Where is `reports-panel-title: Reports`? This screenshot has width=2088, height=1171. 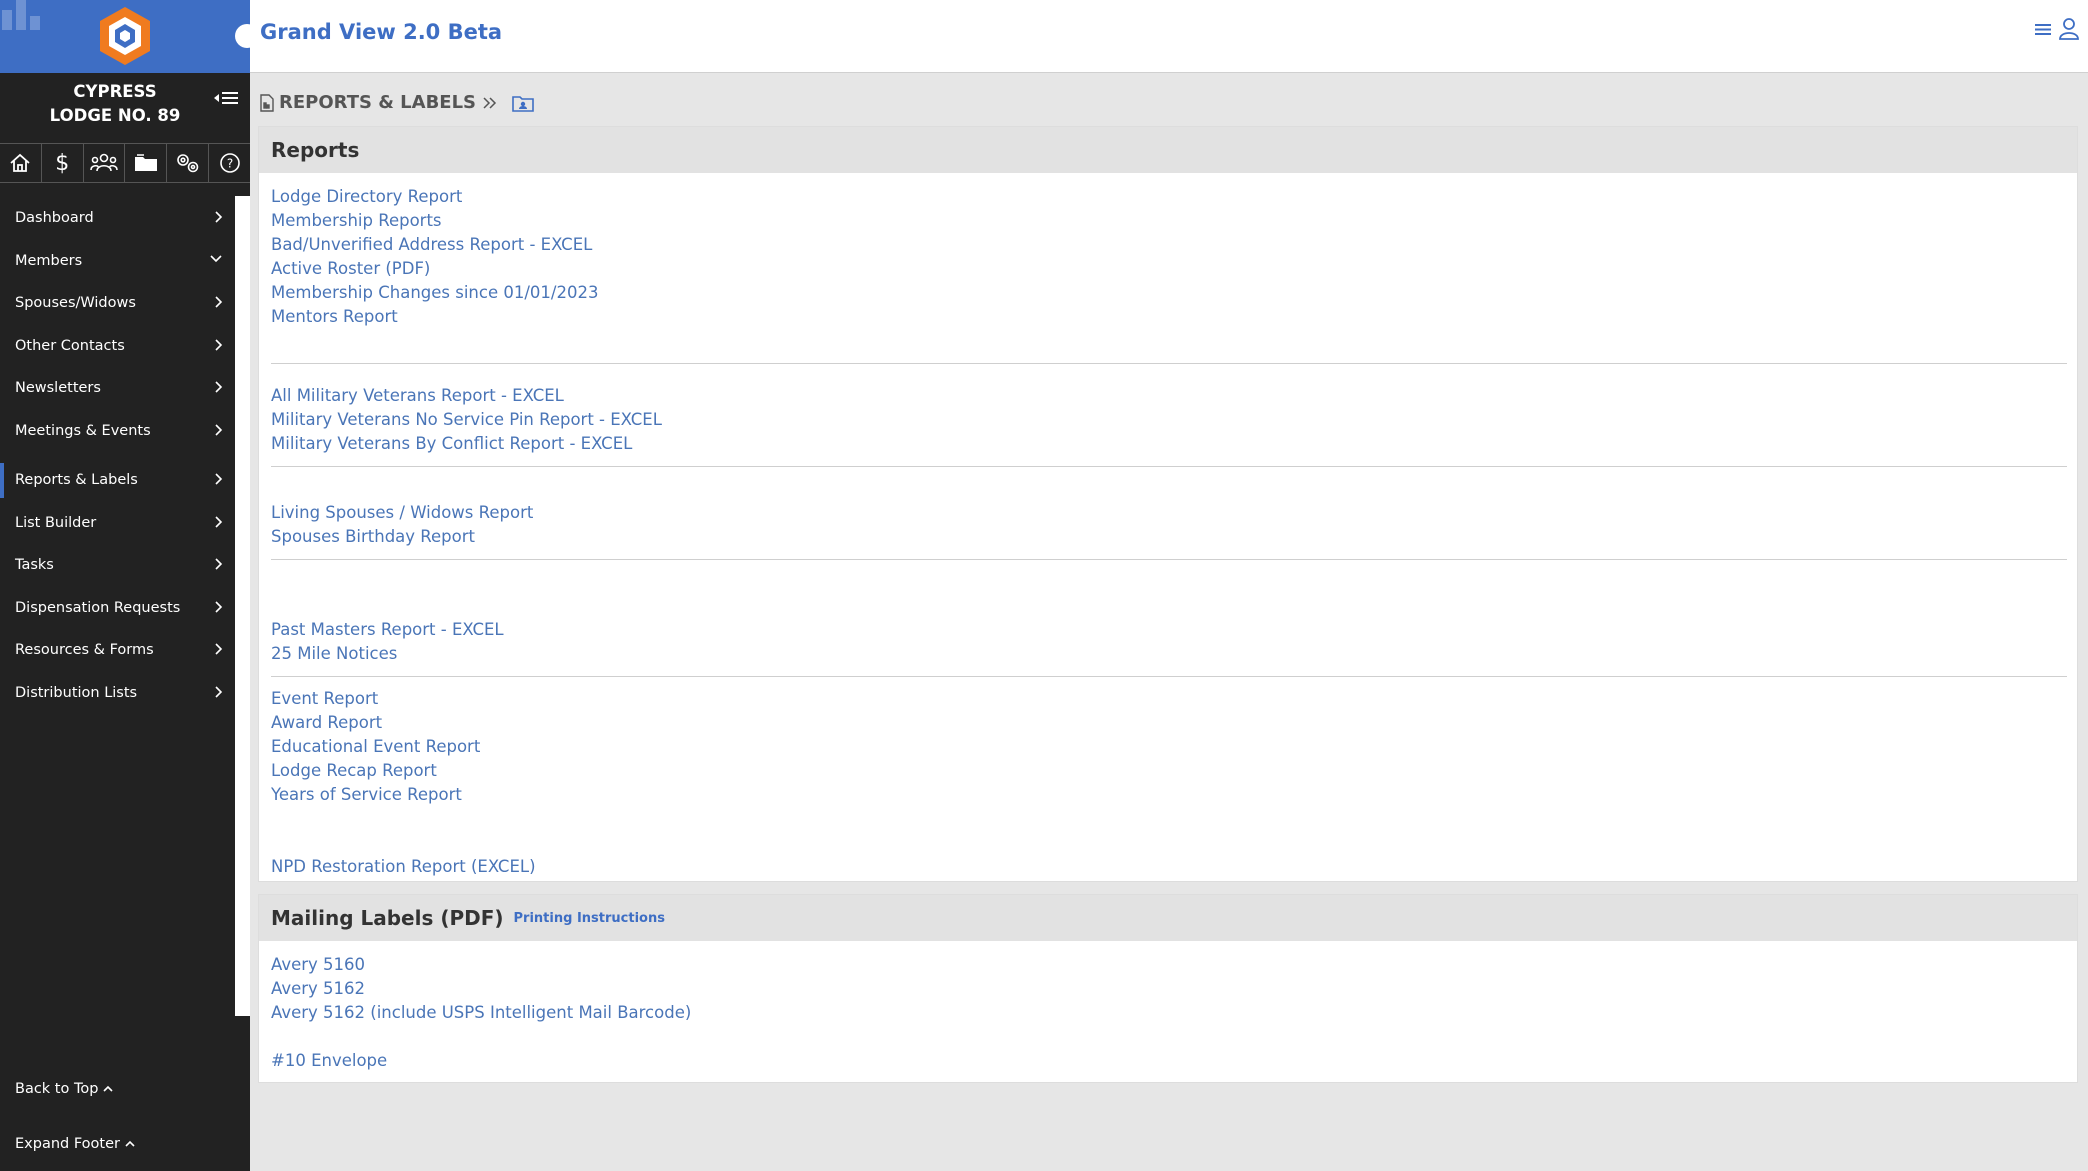
reports-panel-title: Reports is located at coordinates (315, 150).